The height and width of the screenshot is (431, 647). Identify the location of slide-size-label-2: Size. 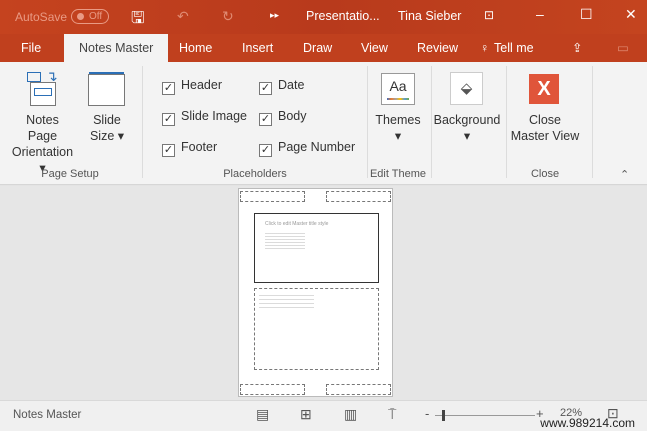
(102, 136).